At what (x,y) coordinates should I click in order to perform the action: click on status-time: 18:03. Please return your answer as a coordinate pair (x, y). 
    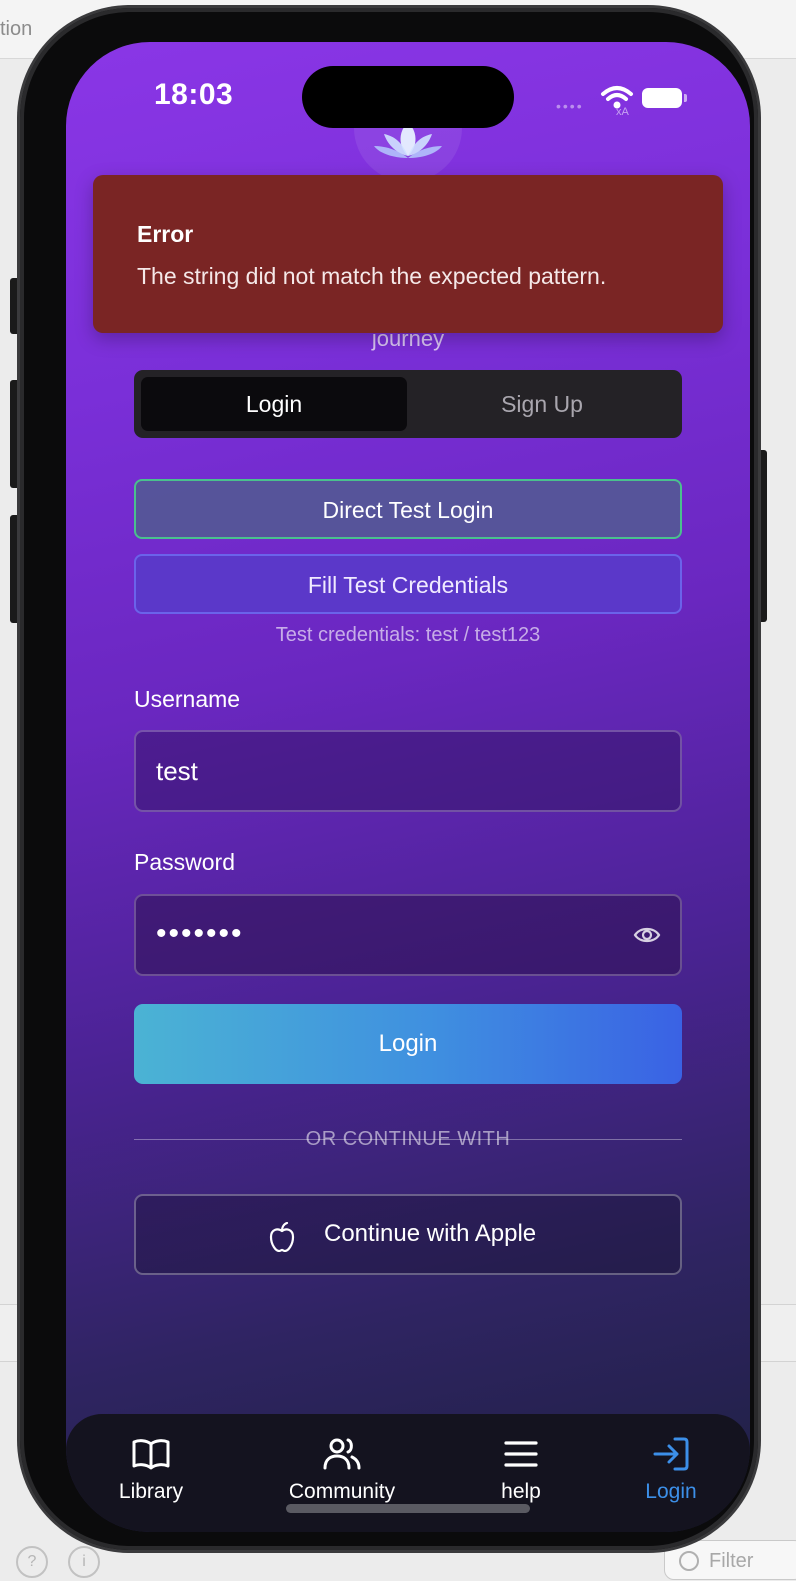
    Looking at the image, I should click on (194, 94).